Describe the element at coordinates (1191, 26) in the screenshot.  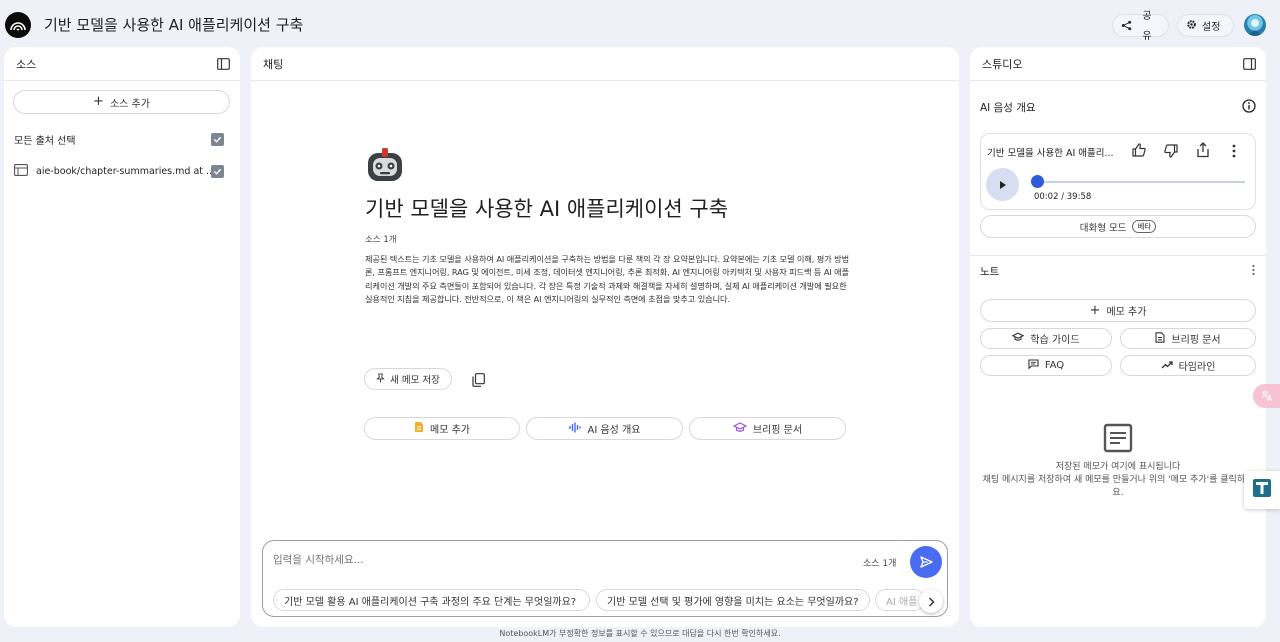
I see `gear-icon` at that location.